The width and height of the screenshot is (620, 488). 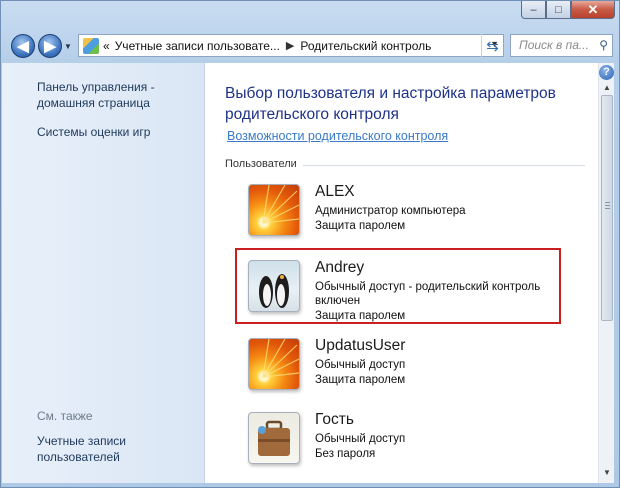 I want to click on user-card-guest: Гость Обычный доступ Без пароля, so click(x=405, y=442).